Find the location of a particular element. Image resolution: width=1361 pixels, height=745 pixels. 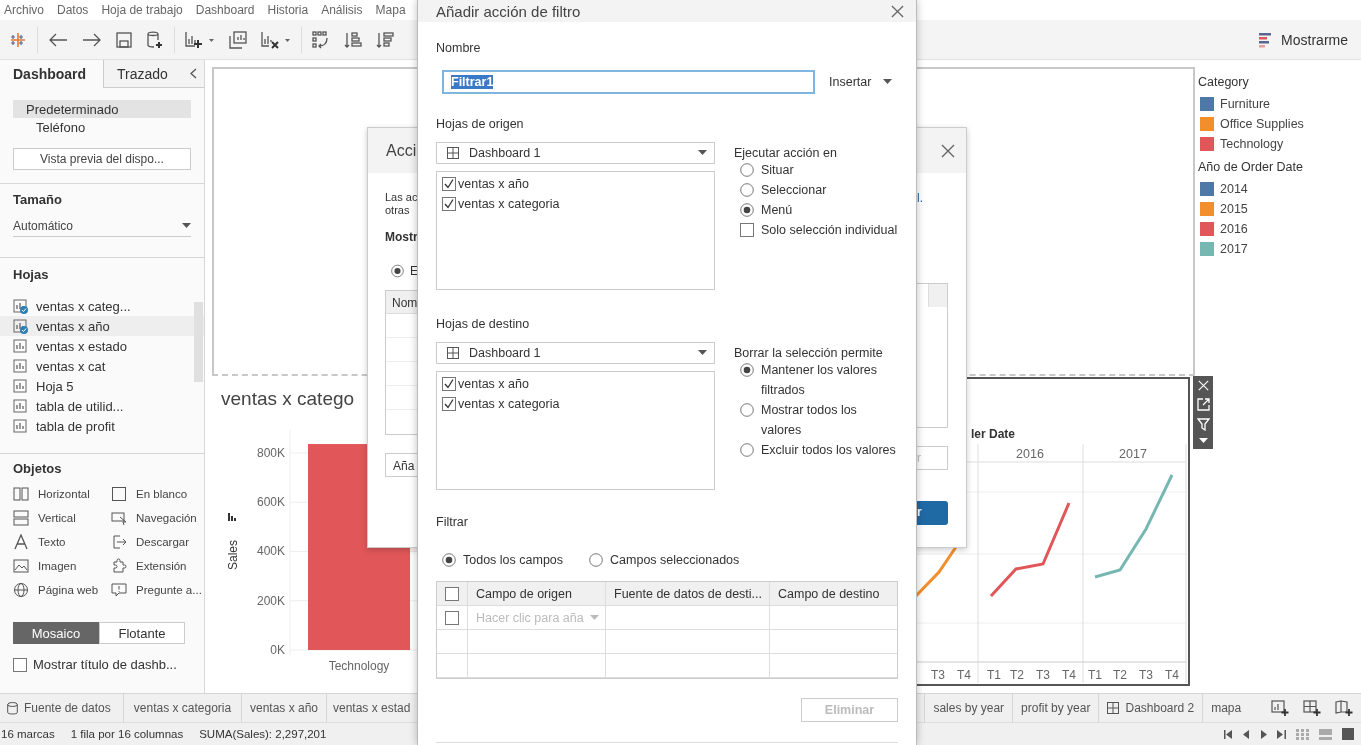

radio-label: Excluir todos los valores is located at coordinates (828, 450).